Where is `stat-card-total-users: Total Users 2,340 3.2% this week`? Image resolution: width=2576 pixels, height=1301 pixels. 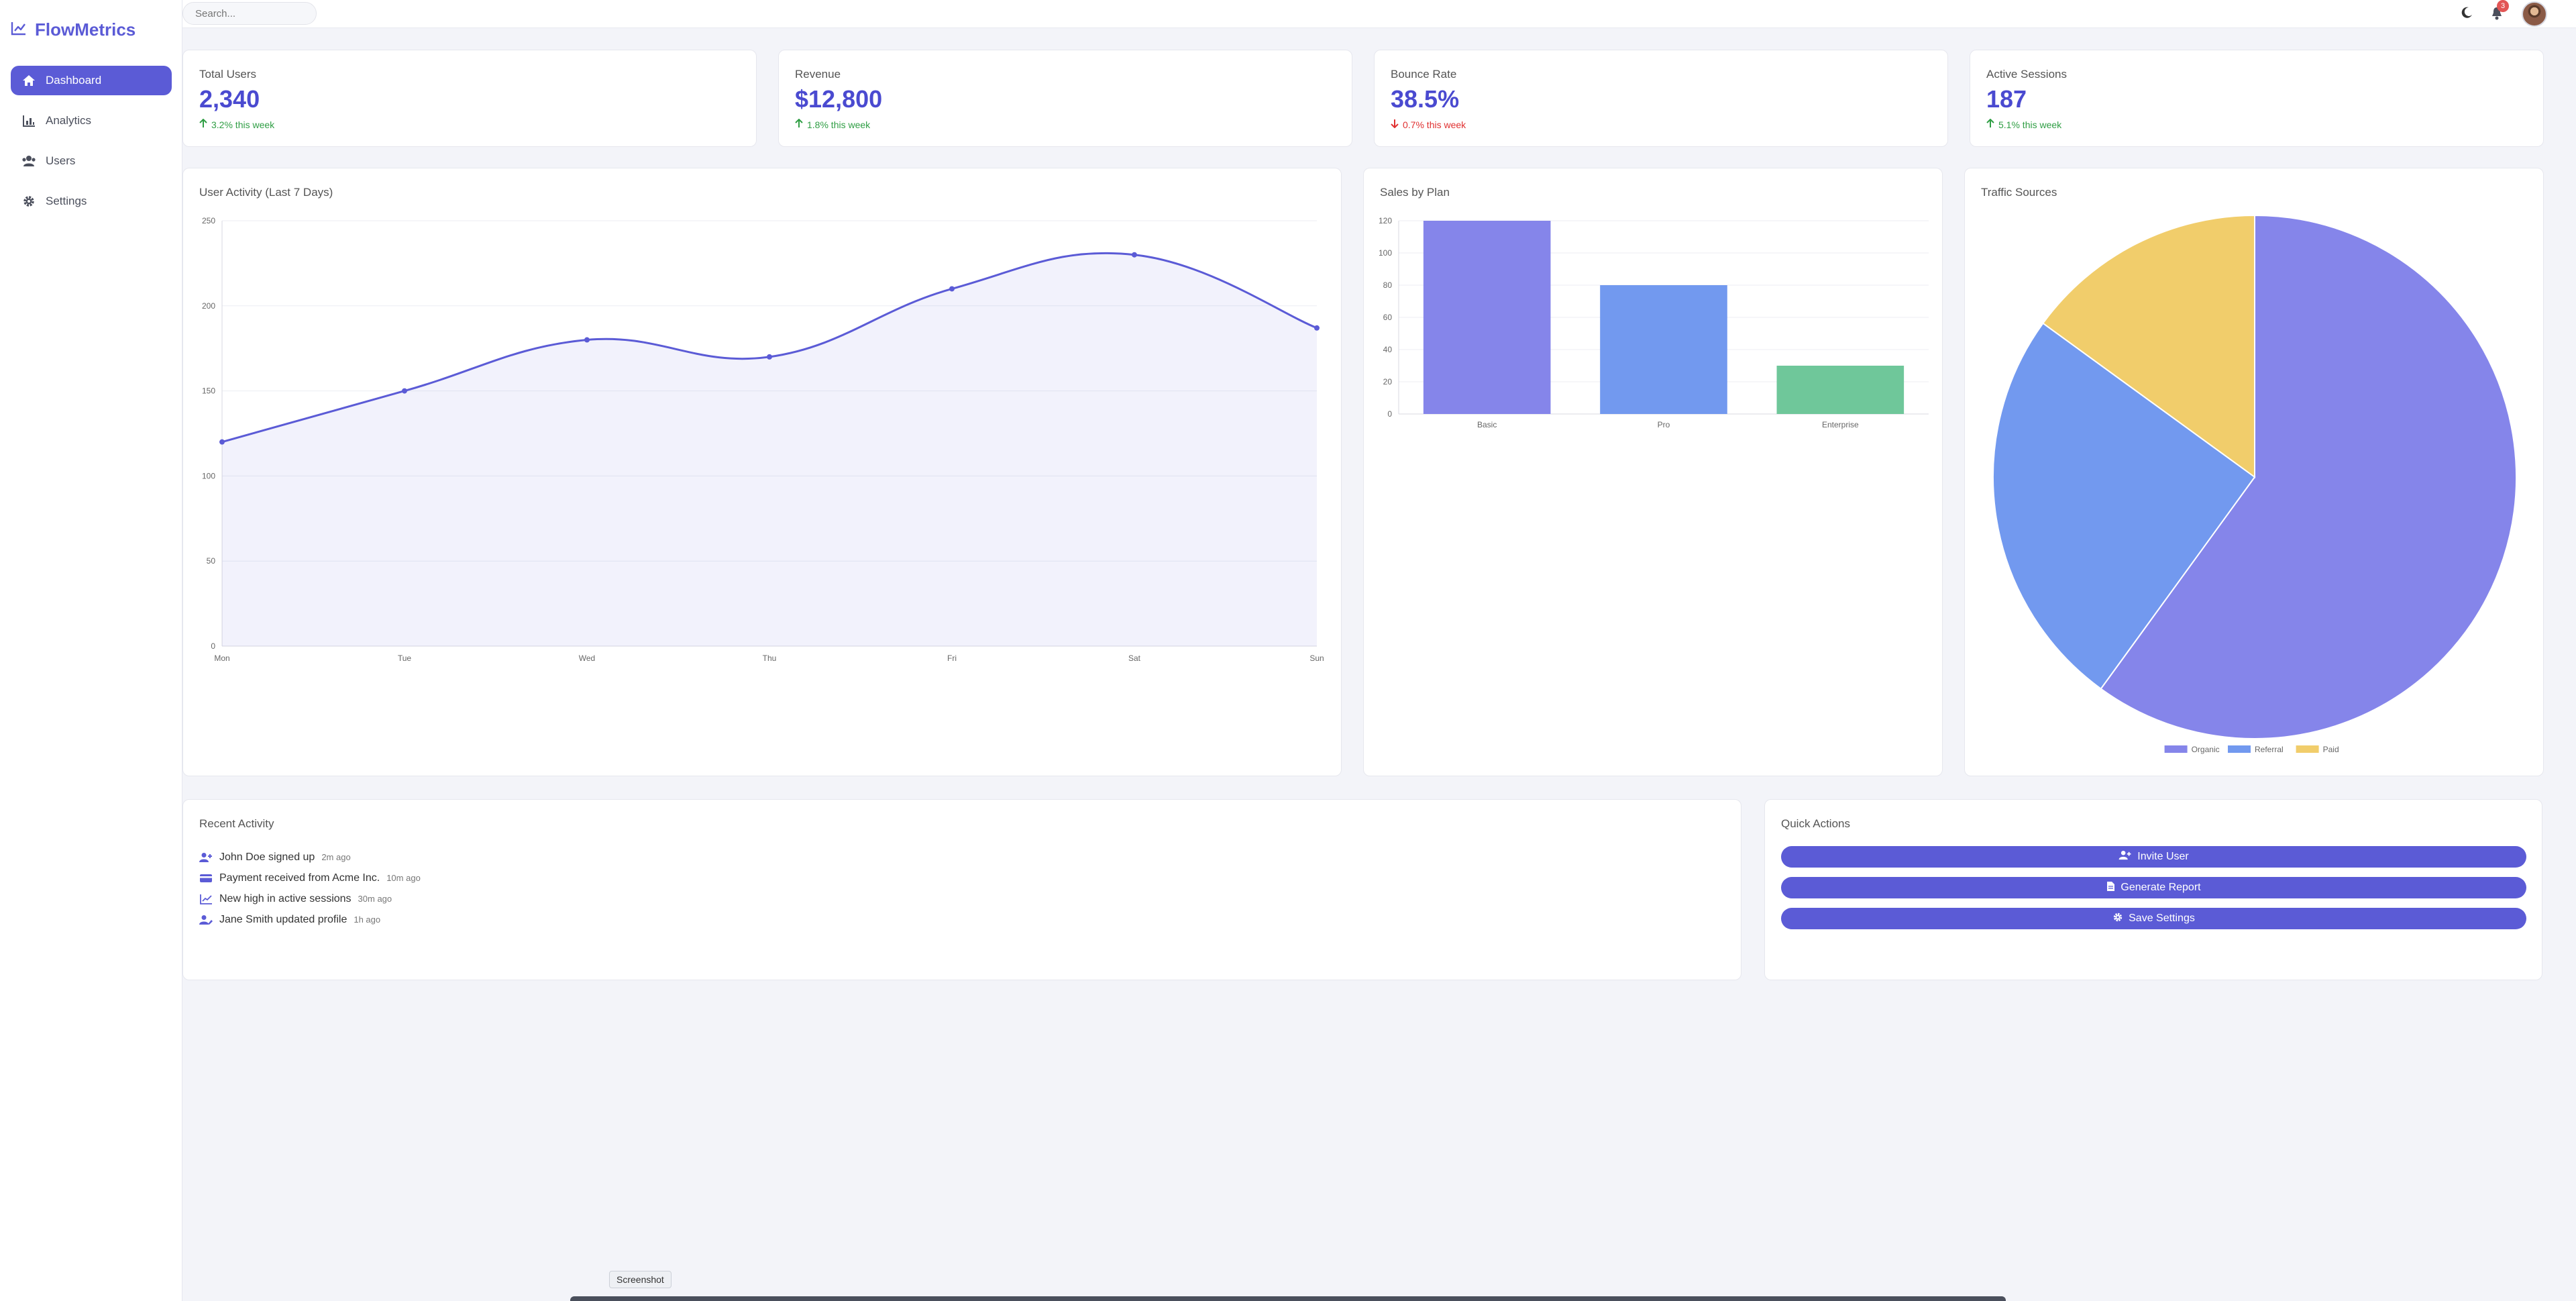
stat-card-total-users: Total Users 2,340 3.2% this week is located at coordinates (469, 98).